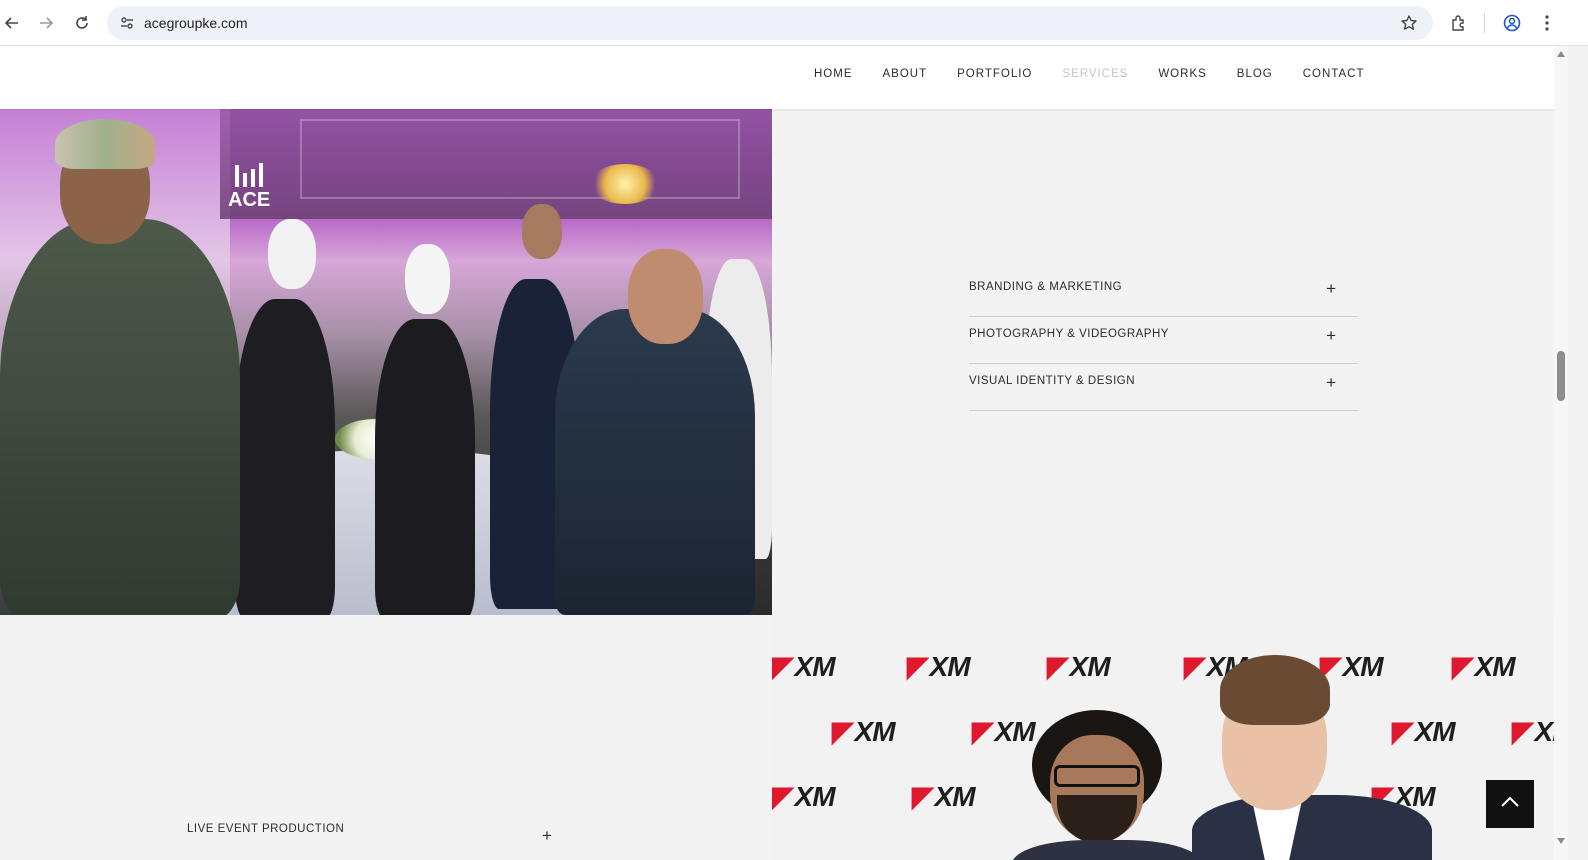 The image size is (1588, 860). Describe the element at coordinates (82, 23) in the screenshot. I see `reload-icon` at that location.